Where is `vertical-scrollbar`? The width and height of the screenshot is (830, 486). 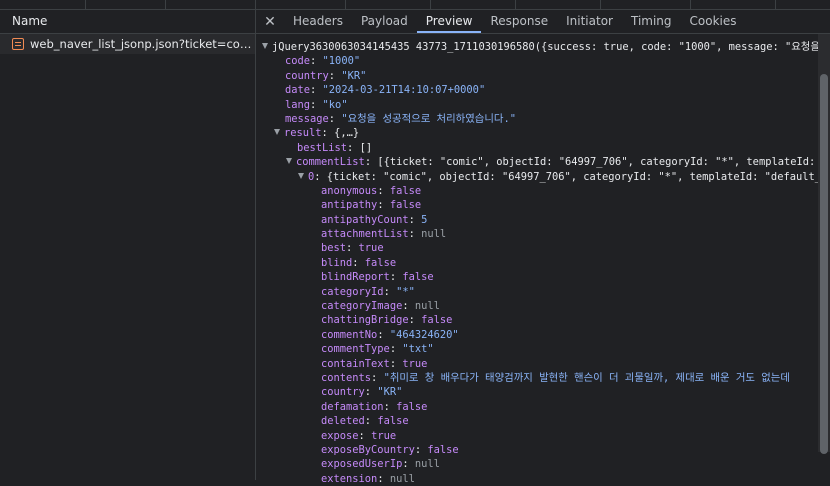
vertical-scrollbar is located at coordinates (824, 244).